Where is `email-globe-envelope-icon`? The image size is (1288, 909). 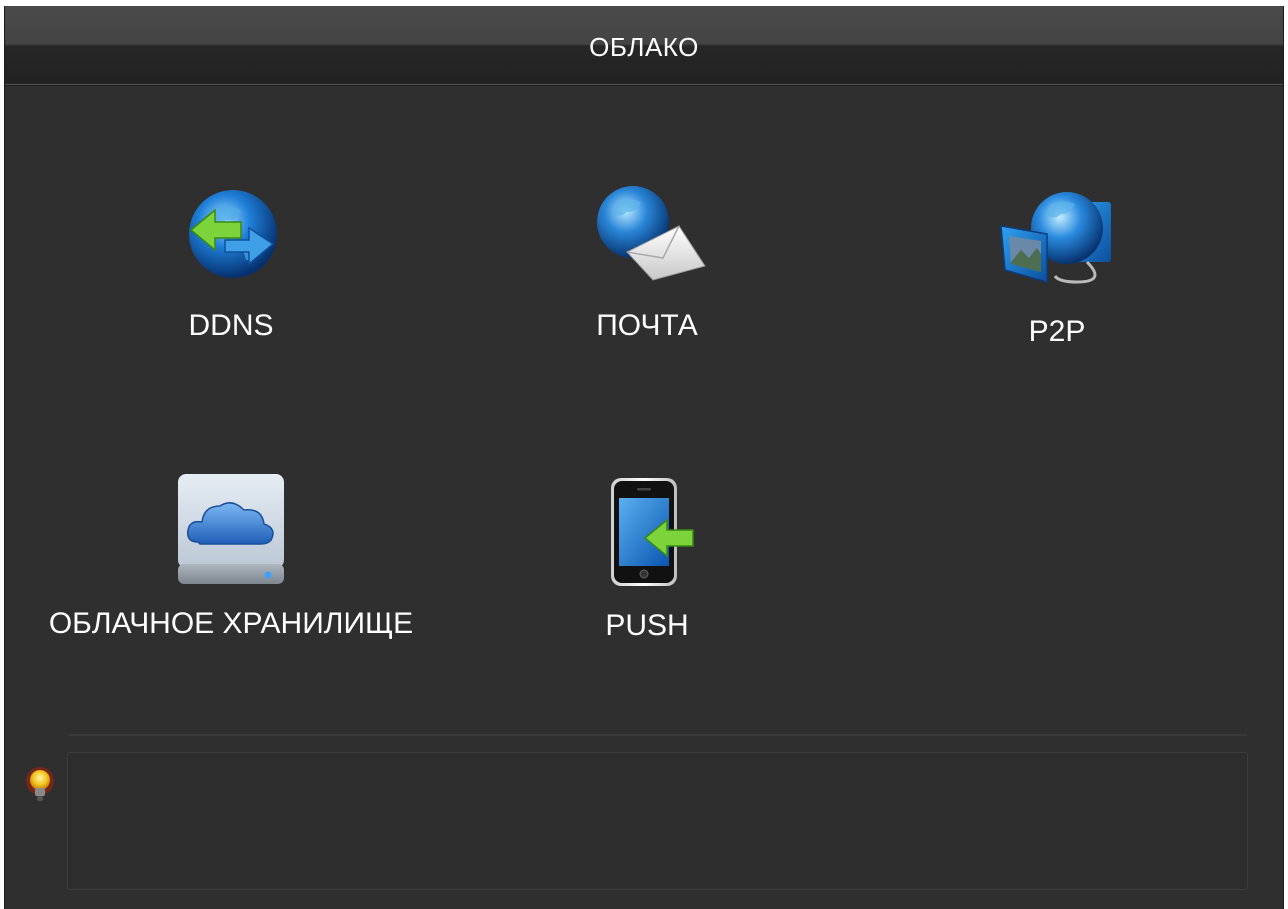
email-globe-envelope-icon is located at coordinates (647, 234).